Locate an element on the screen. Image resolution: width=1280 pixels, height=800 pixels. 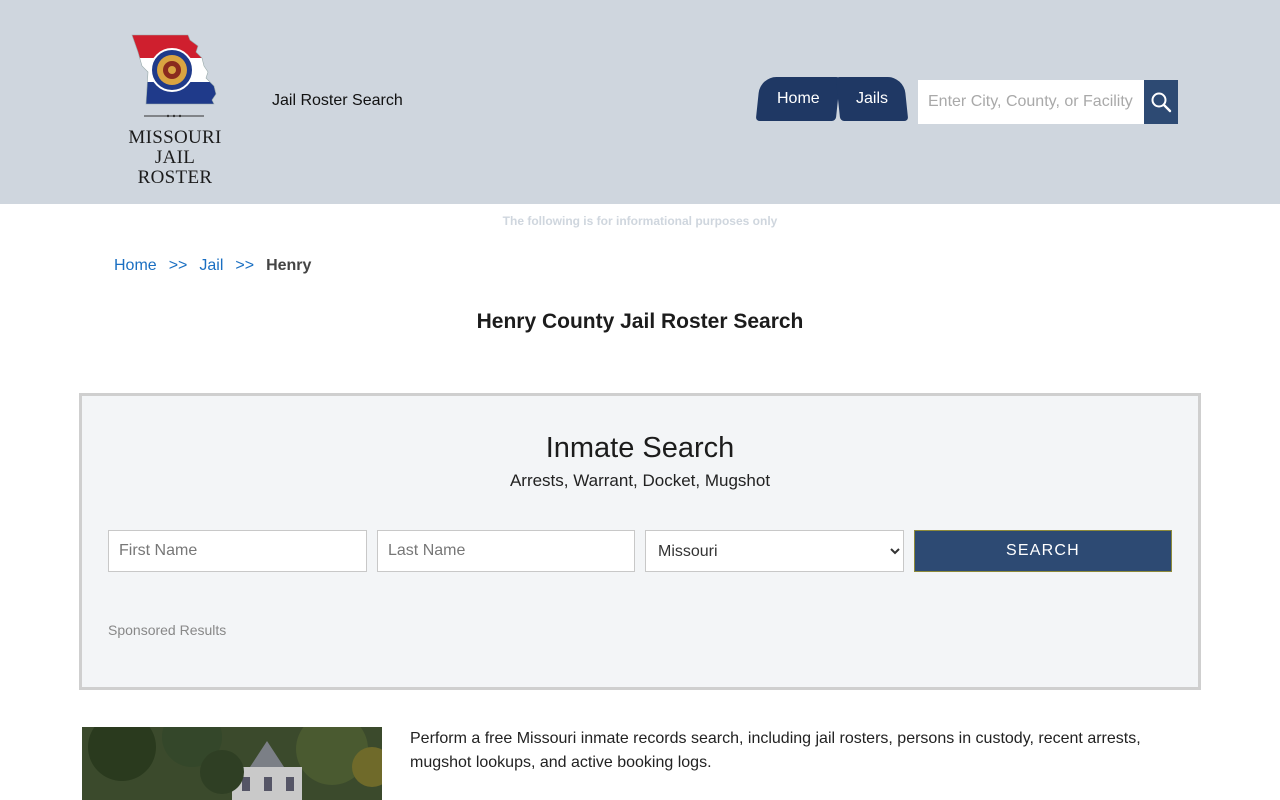
nav-home-button: Home is located at coordinates (798, 99).